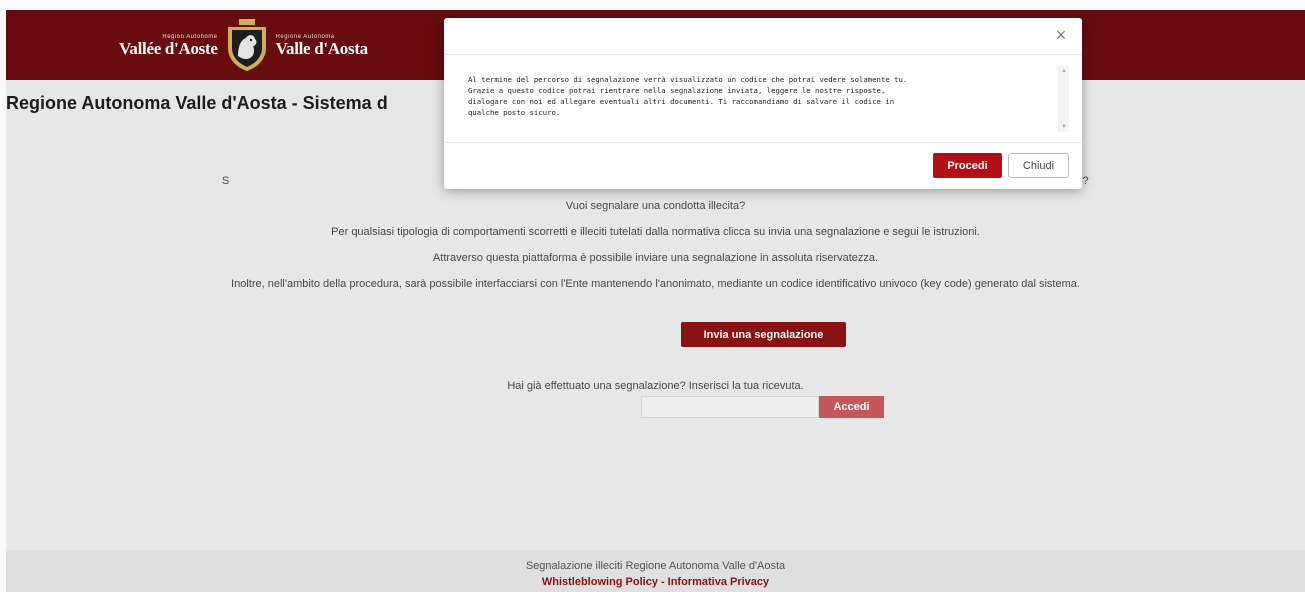  Describe the element at coordinates (1038, 165) in the screenshot. I see `close-button: Chiudi` at that location.